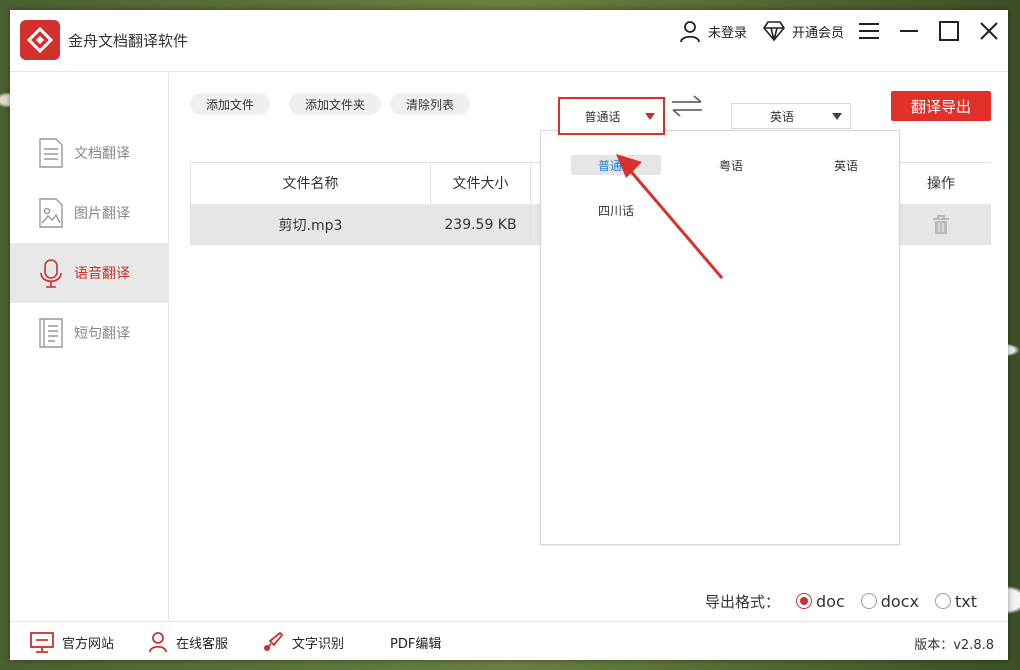 This screenshot has height=670, width=1020. I want to click on source-language-select: 普通话, so click(611, 116).